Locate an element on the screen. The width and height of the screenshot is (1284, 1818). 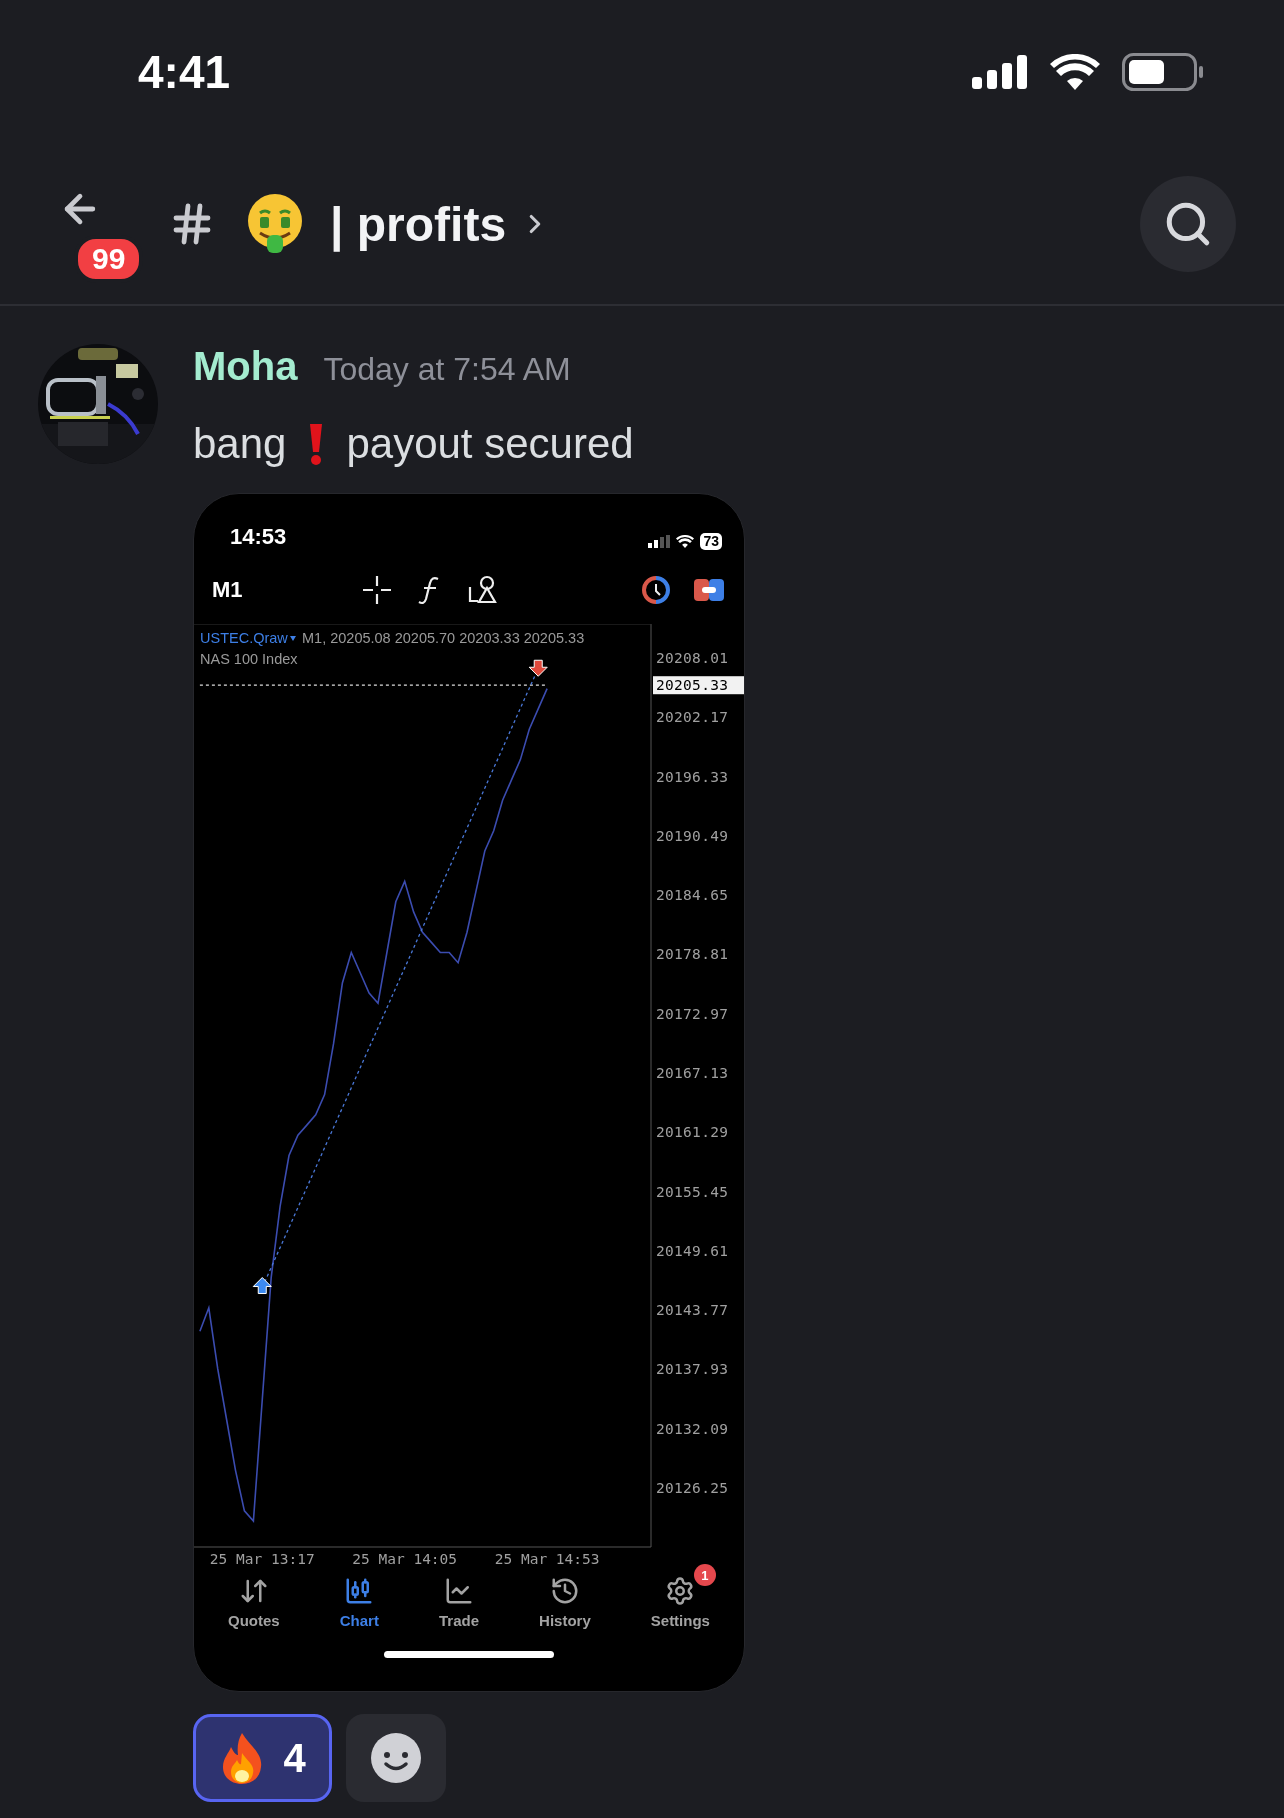
y-axis-label: 20208.01 is located at coordinates (692, 658).